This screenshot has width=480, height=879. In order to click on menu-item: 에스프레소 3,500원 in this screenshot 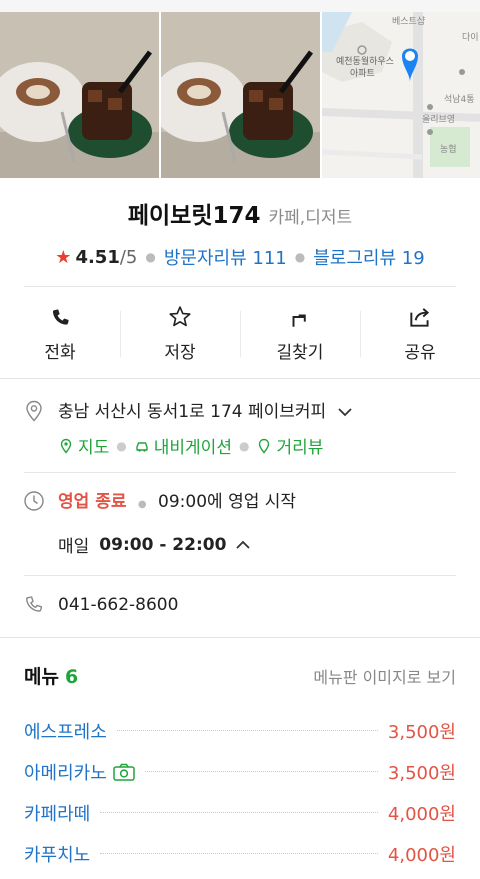, I will do `click(240, 730)`.